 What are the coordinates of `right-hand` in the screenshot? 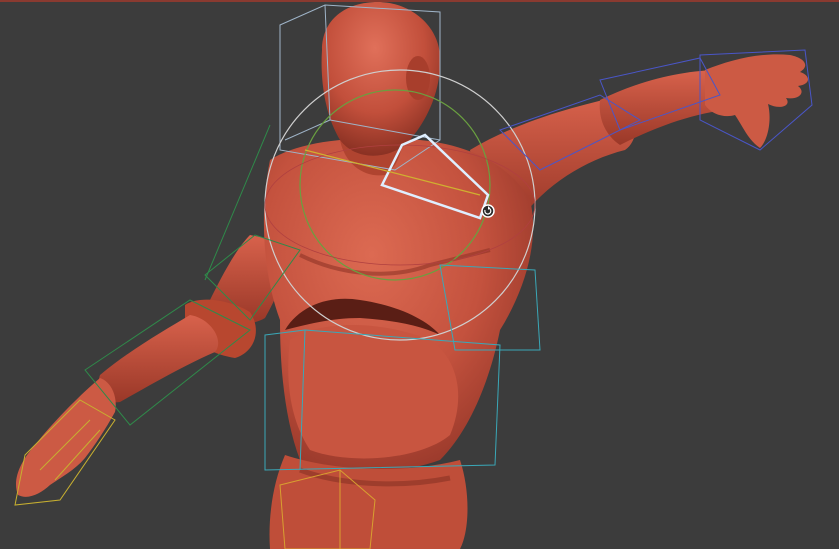 It's located at (756, 101).